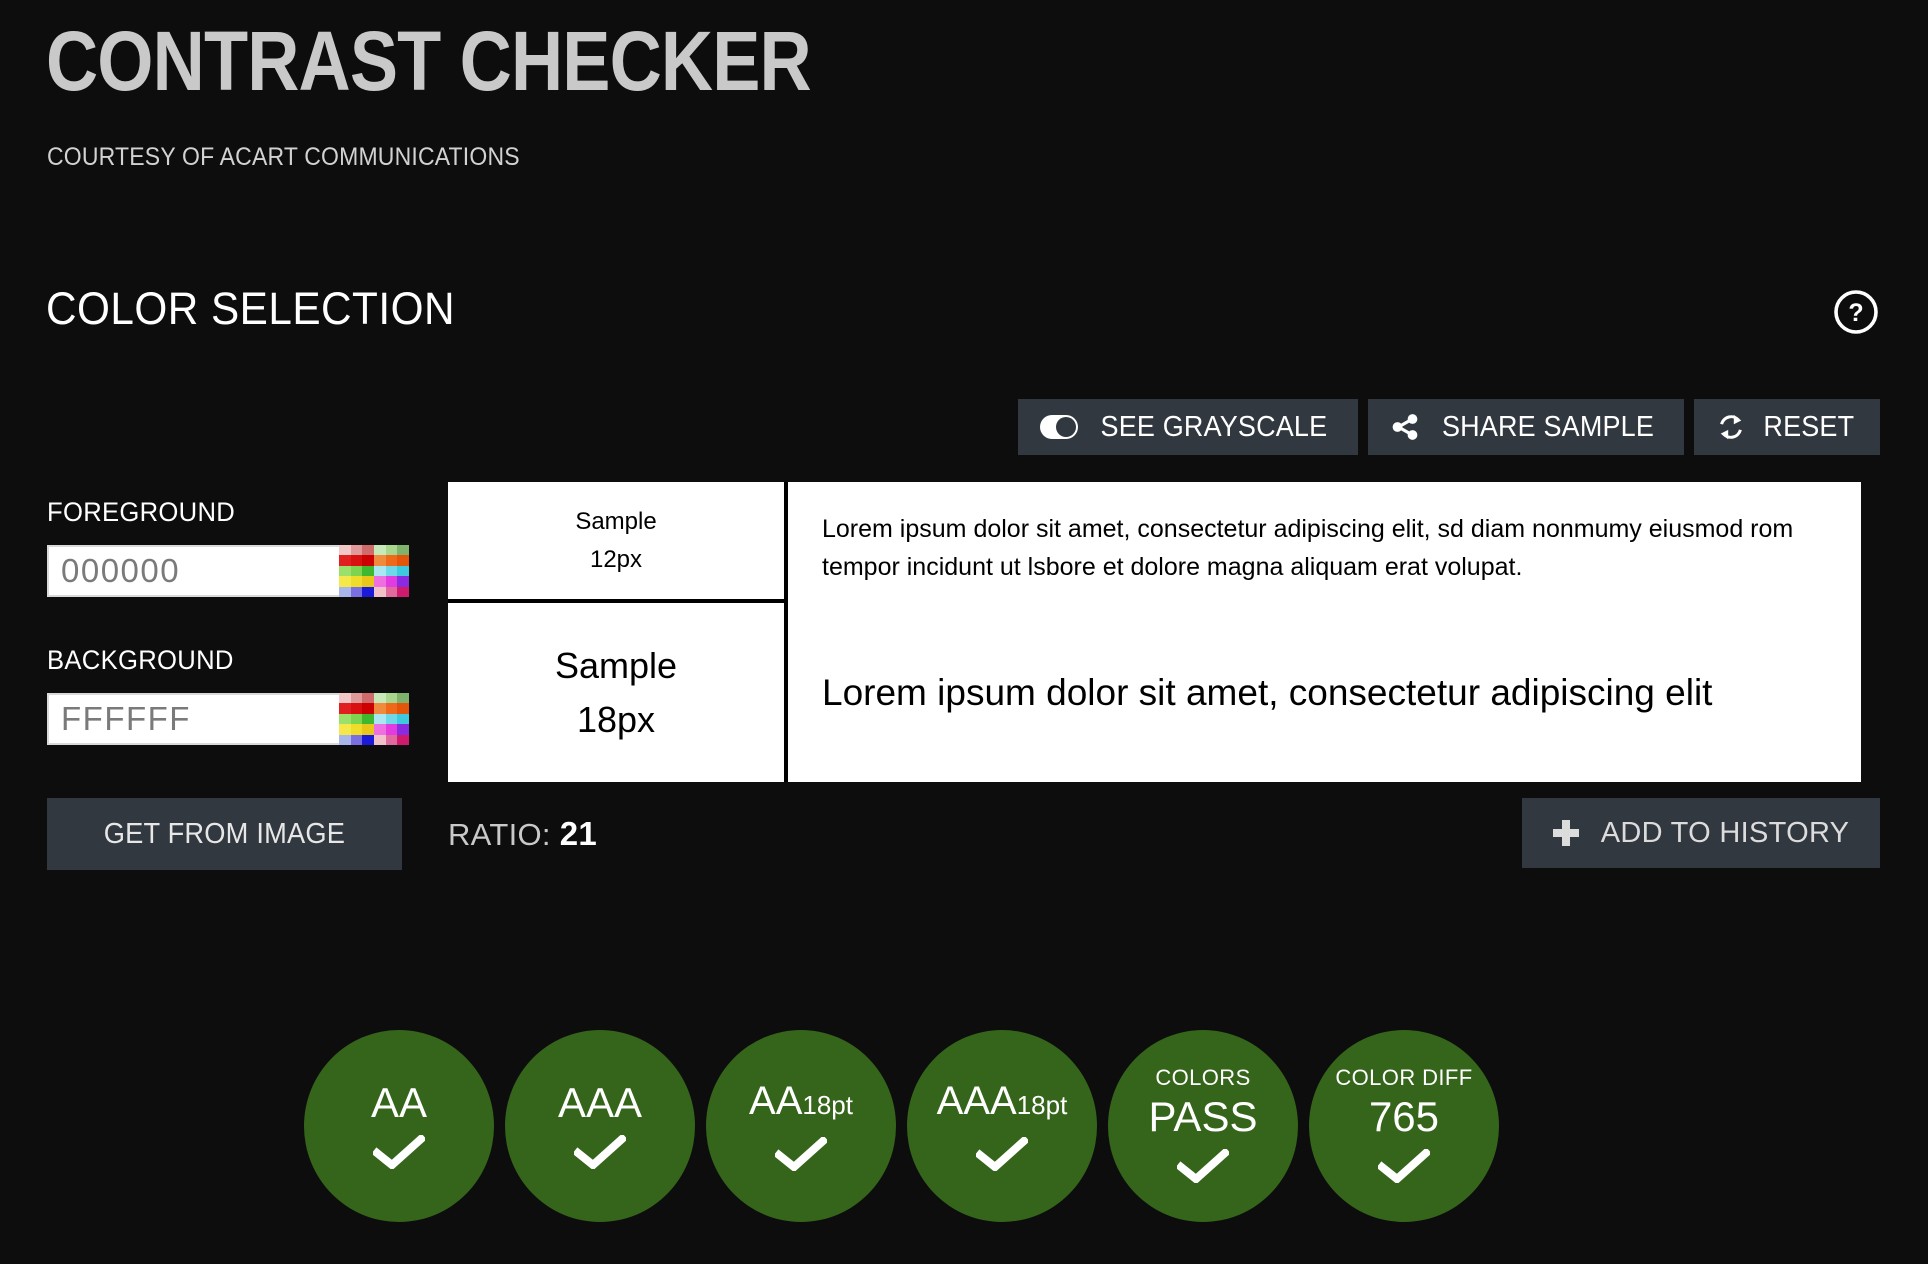  What do you see at coordinates (1701, 833) in the screenshot?
I see `add-to-history-button: ADD TO HISTORY` at bounding box center [1701, 833].